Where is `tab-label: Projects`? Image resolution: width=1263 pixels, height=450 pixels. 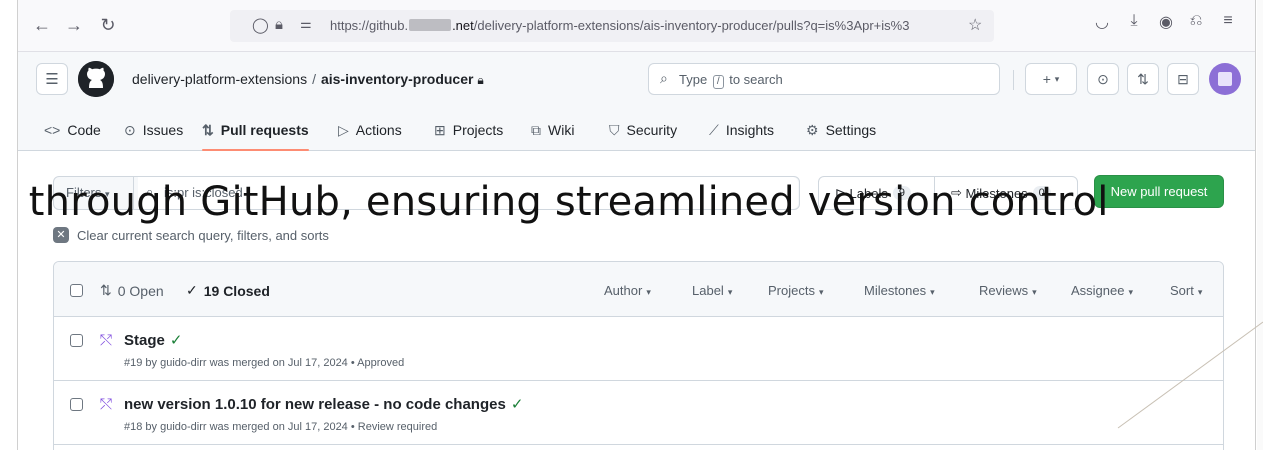
tab-label: Projects is located at coordinates (478, 130).